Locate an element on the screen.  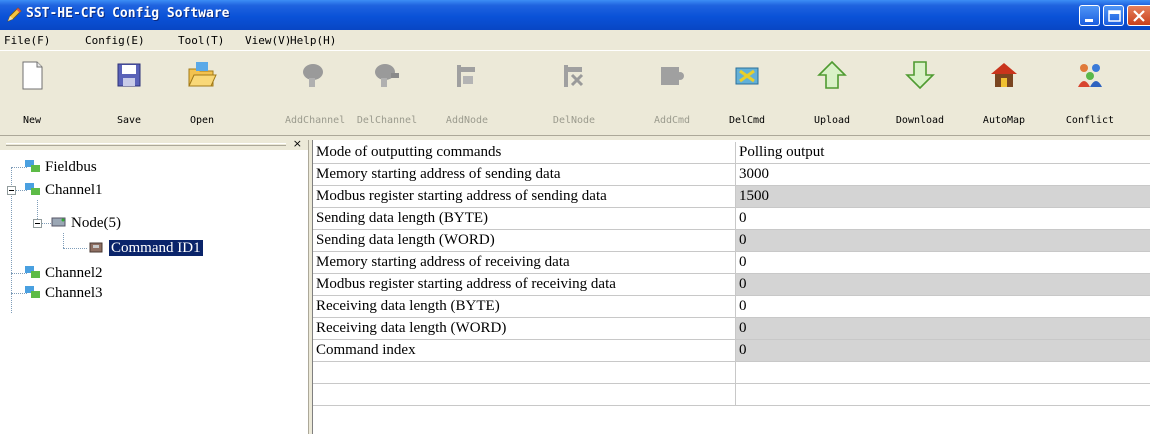
property-name: Sending data length (WORD) is located at coordinates (524, 240).